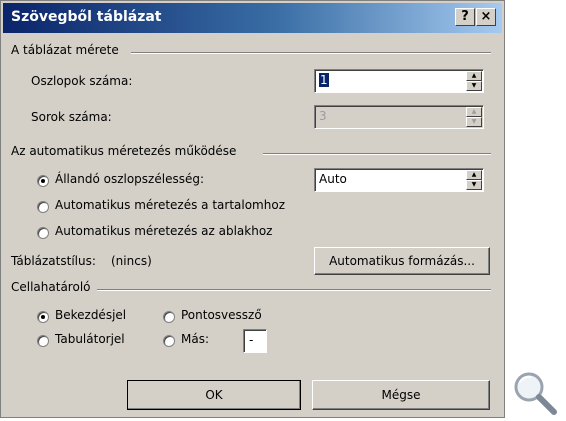 The height and width of the screenshot is (421, 566). Describe the element at coordinates (324, 80) in the screenshot. I see `columns-value: 1` at that location.